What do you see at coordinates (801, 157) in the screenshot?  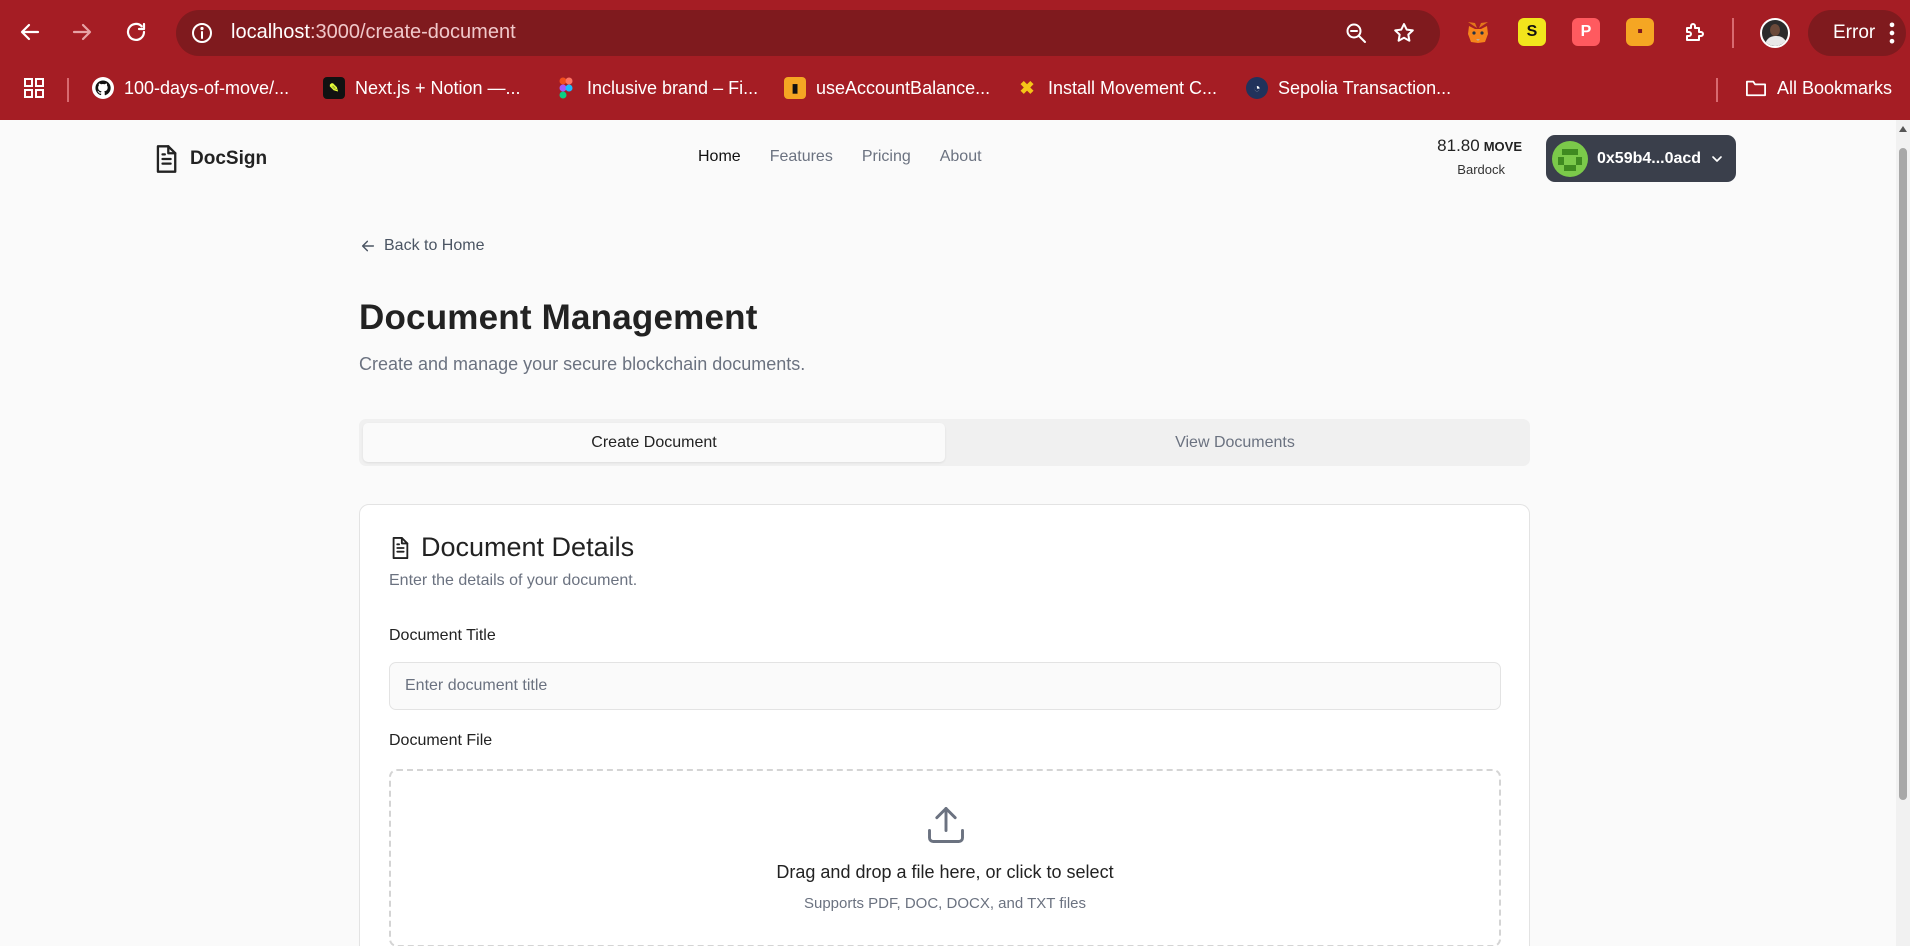 I see `nav-features: Features` at bounding box center [801, 157].